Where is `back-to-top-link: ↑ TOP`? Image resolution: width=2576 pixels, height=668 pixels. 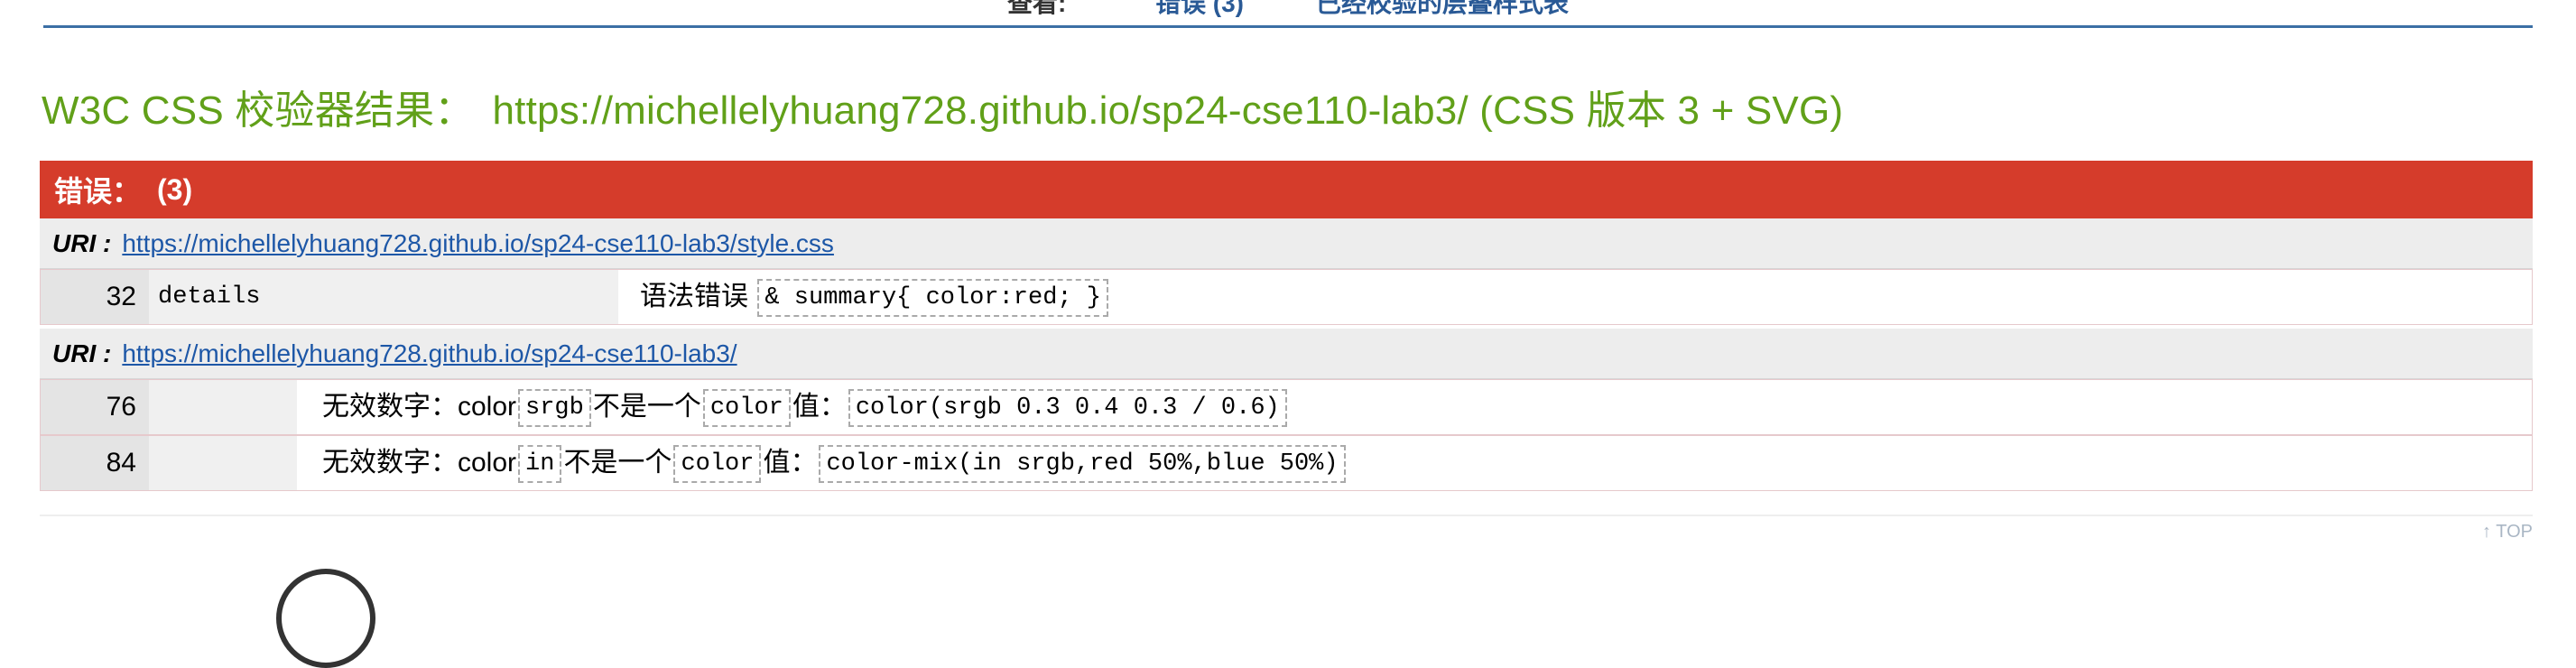
back-to-top-link: ↑ TOP is located at coordinates (2507, 532).